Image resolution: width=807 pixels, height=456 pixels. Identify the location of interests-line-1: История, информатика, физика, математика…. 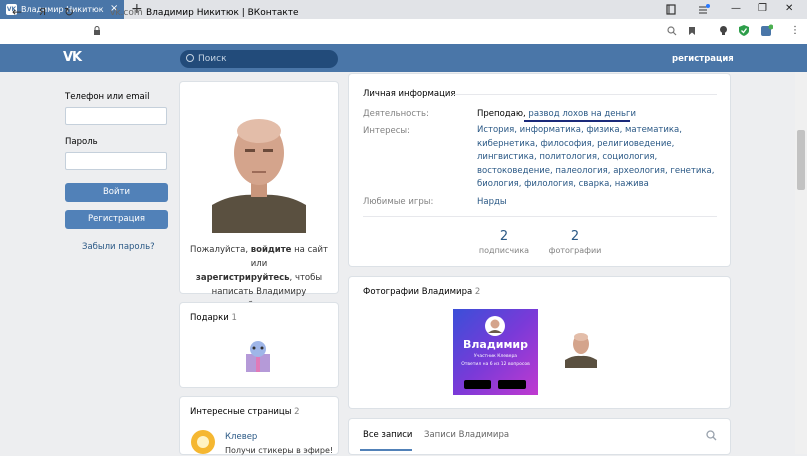
(599, 131).